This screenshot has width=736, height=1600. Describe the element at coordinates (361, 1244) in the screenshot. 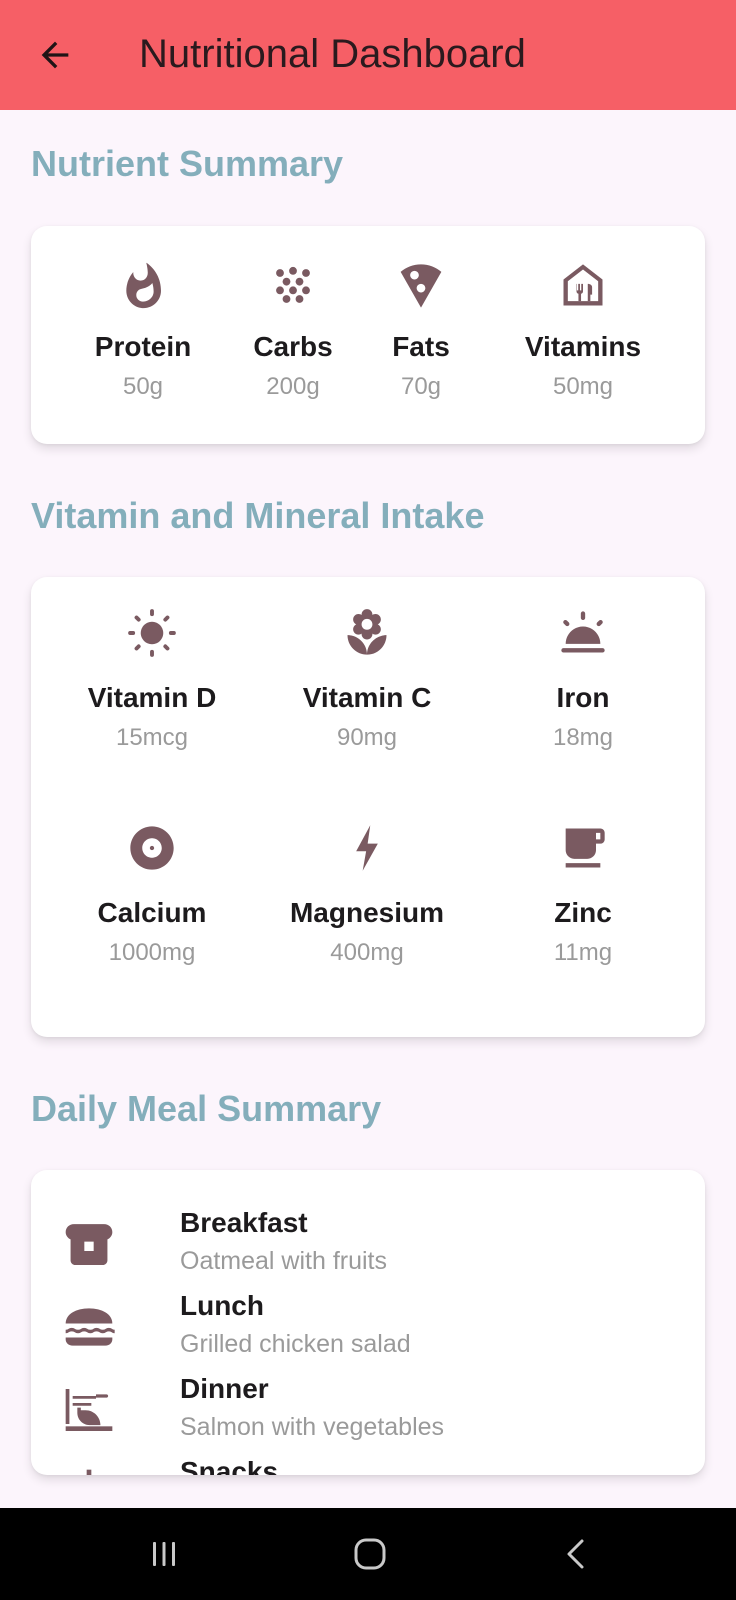

I see `meal-item-breakfast: Breakfast Oatmeal with fruits` at that location.